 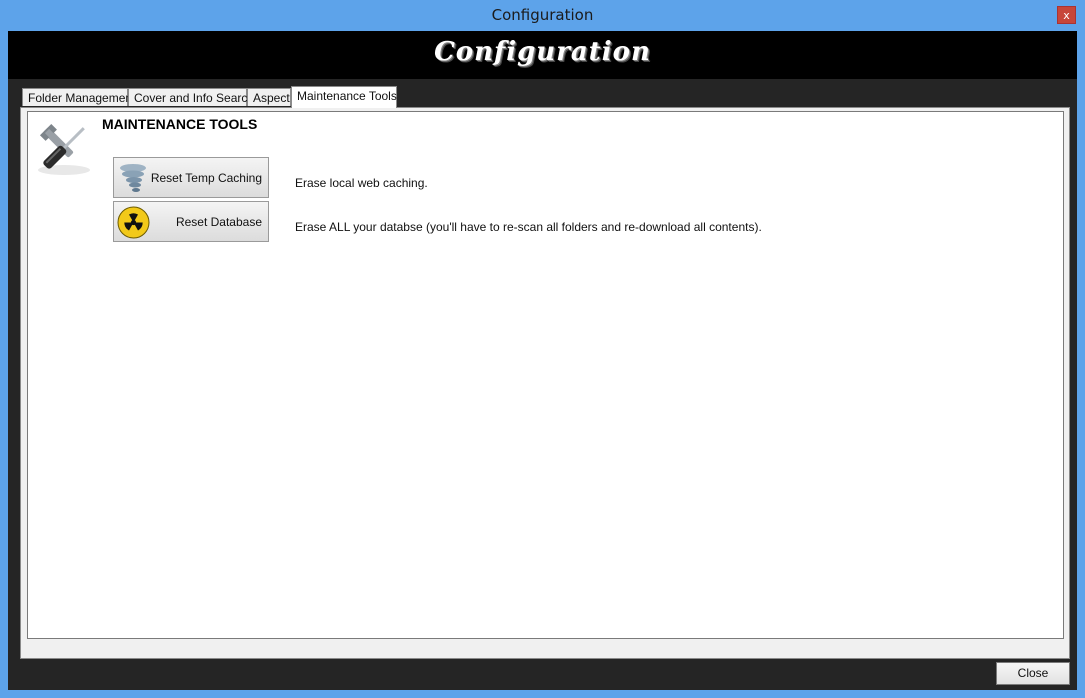 What do you see at coordinates (133, 222) in the screenshot?
I see `radiation-icon` at bounding box center [133, 222].